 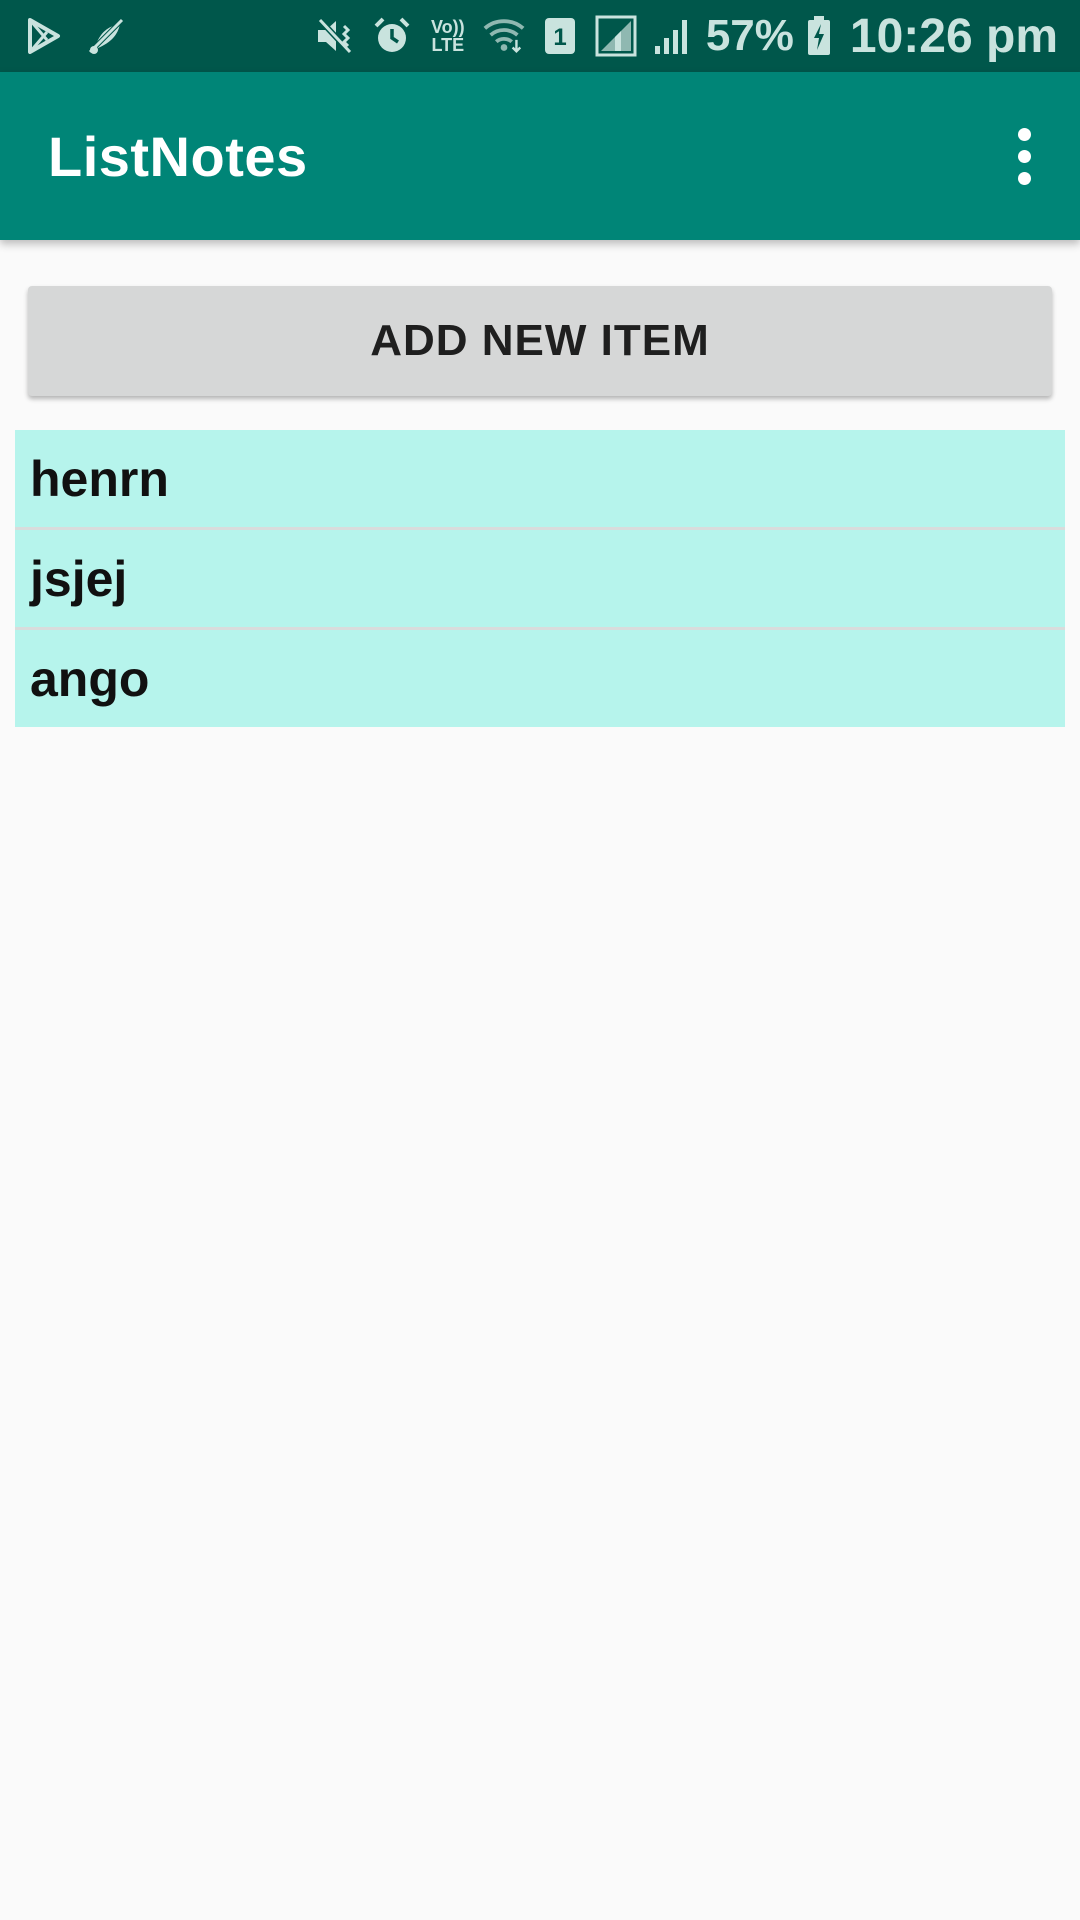 What do you see at coordinates (540, 156) in the screenshot?
I see `app-bar: ListNotes` at bounding box center [540, 156].